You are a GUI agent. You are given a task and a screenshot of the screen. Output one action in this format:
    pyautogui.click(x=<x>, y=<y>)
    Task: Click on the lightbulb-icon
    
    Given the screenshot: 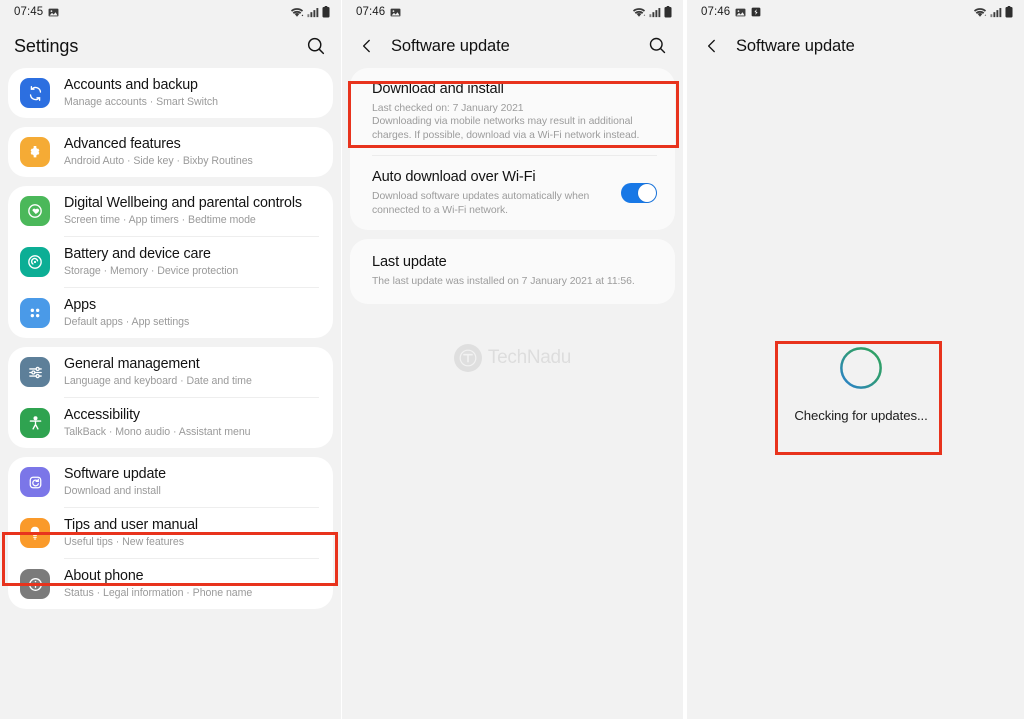 What is the action you would take?
    pyautogui.click(x=35, y=533)
    